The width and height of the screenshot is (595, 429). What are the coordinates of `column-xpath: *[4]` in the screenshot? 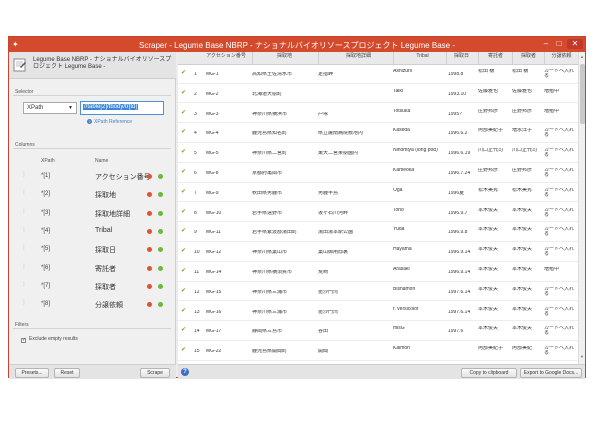 It's located at (45, 231).